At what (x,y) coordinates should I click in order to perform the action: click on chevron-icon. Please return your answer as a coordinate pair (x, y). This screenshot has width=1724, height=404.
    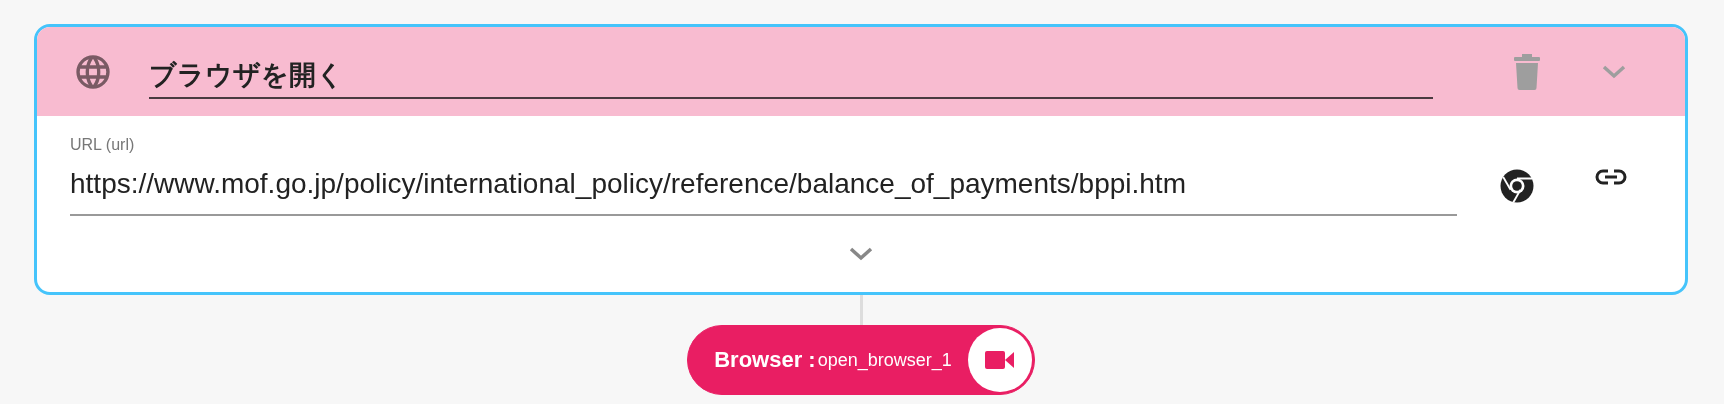
    Looking at the image, I should click on (1614, 71).